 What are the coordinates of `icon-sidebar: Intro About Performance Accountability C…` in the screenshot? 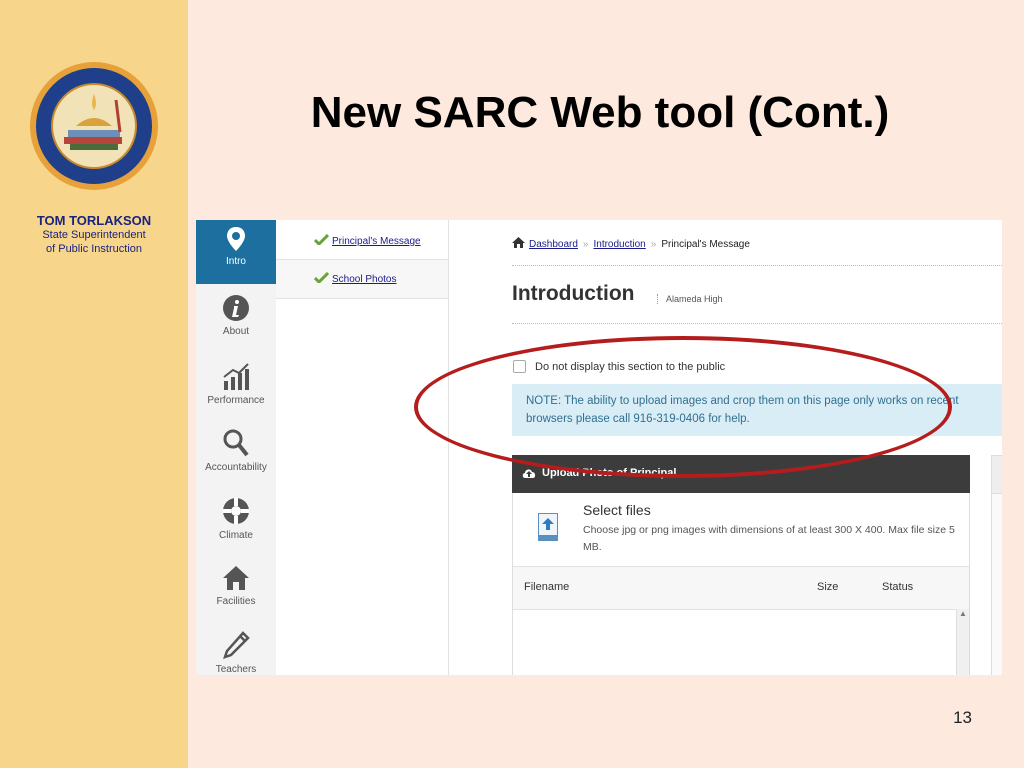 It's located at (236, 447).